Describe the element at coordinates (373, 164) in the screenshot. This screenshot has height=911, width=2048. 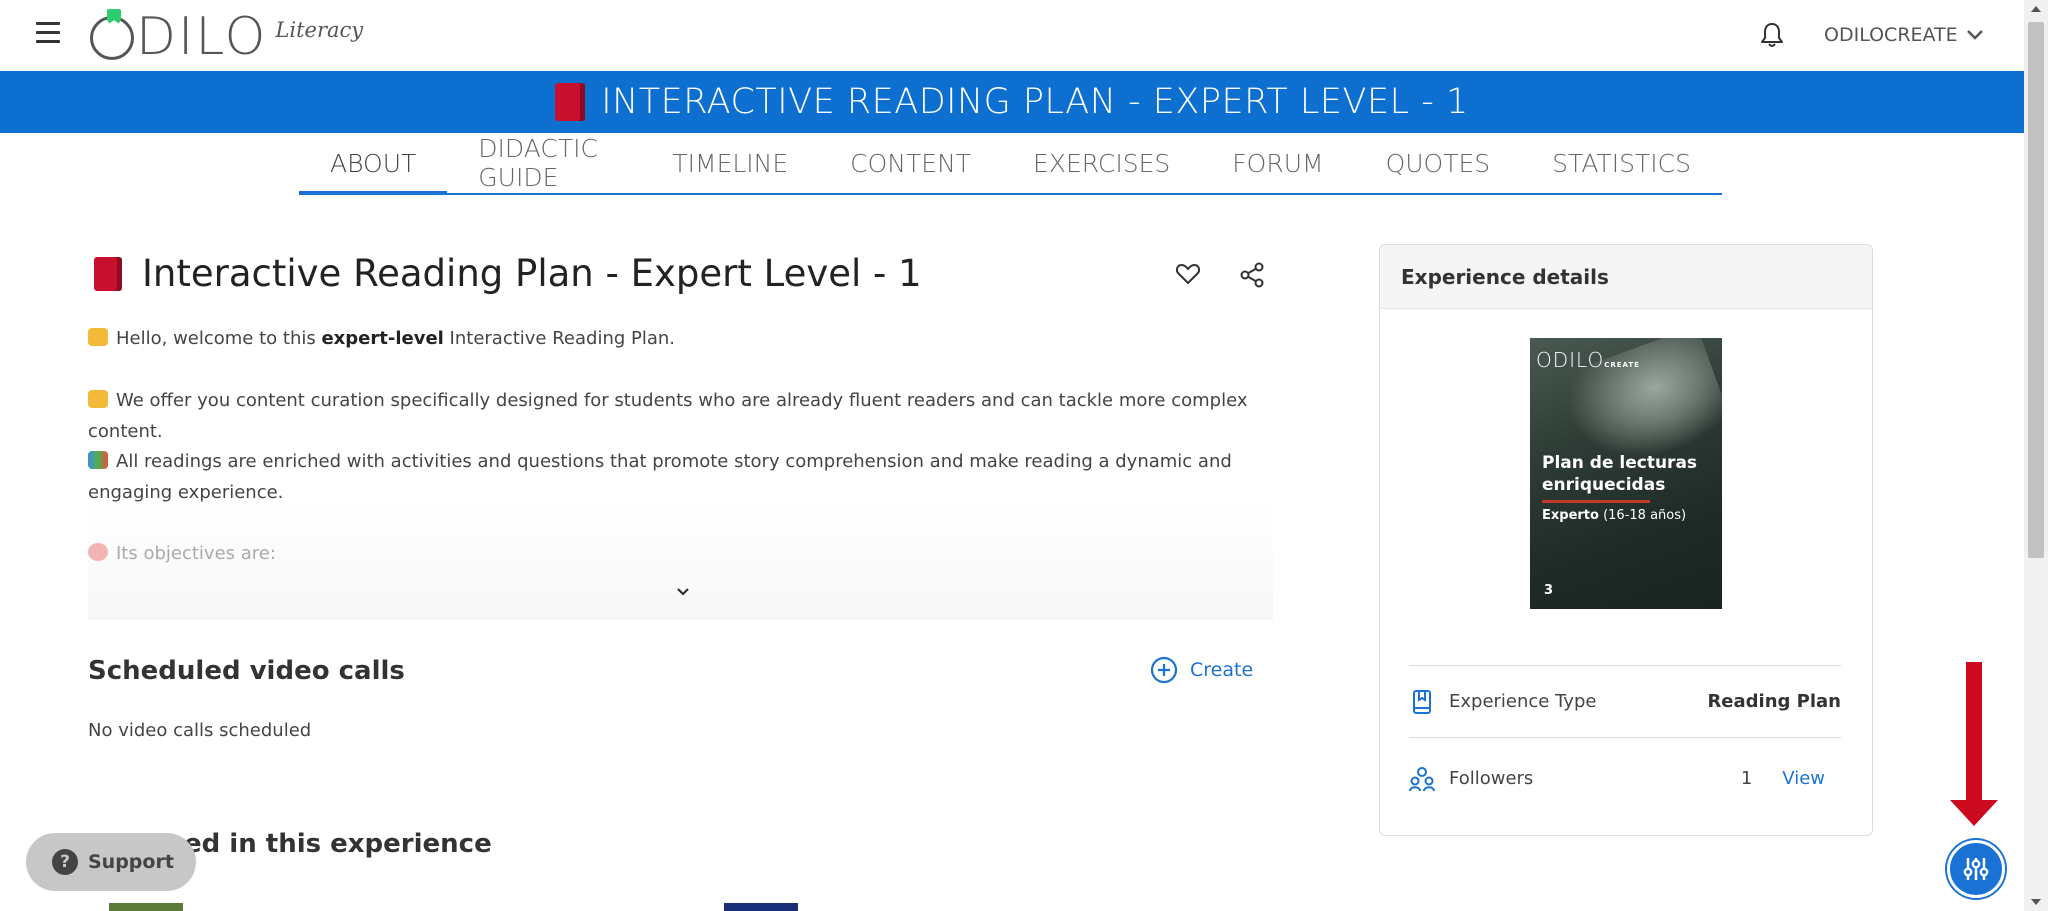
I see `tab-about: ABOUT` at that location.